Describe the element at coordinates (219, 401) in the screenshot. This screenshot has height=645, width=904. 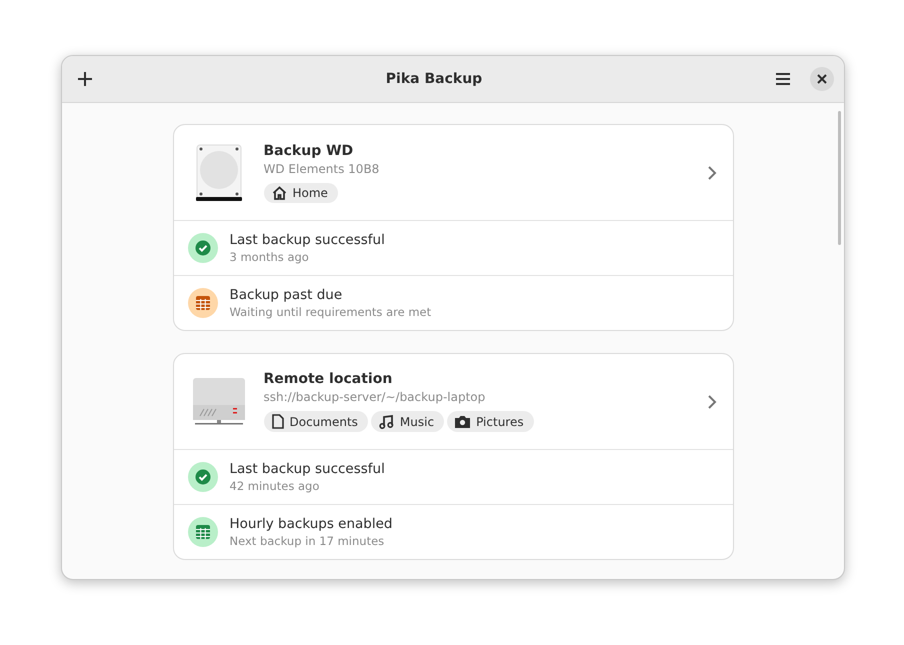
I see `network-server-icon` at that location.